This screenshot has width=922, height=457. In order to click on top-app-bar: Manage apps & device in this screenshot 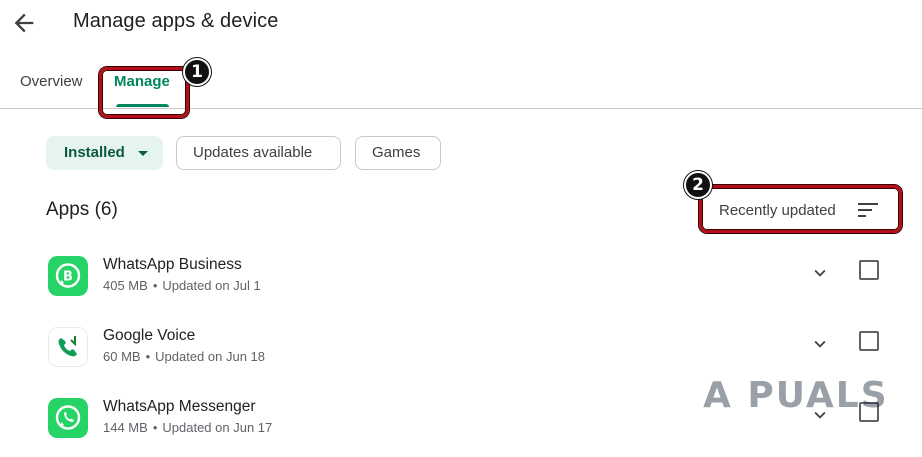, I will do `click(461, 28)`.